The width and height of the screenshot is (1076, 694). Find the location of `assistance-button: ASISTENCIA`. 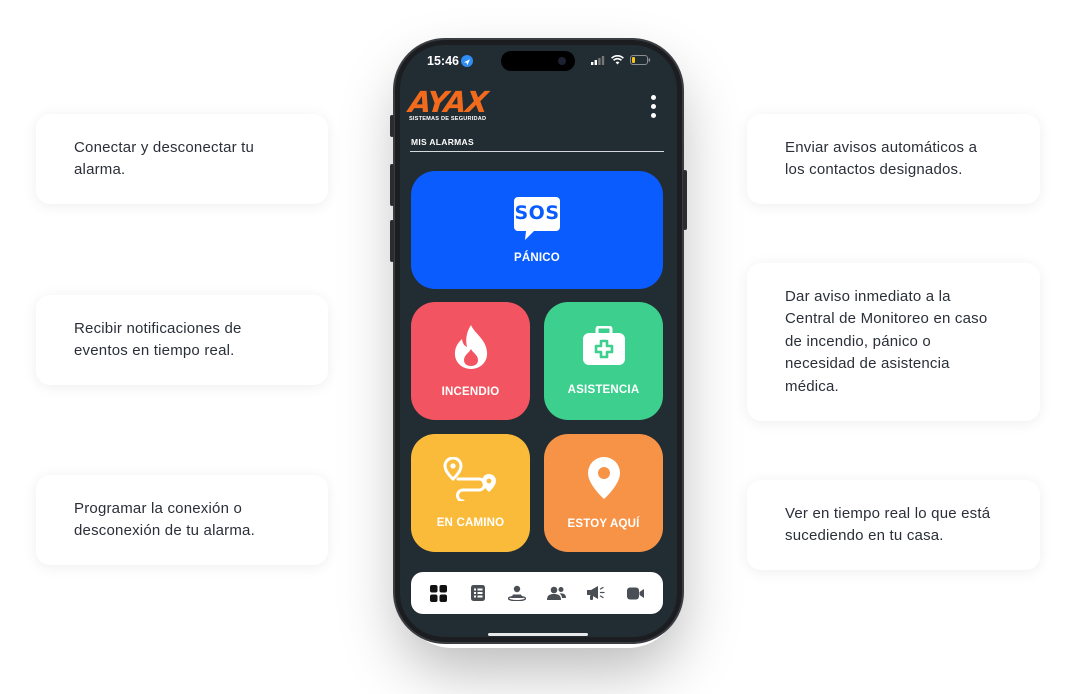

assistance-button: ASISTENCIA is located at coordinates (603, 361).